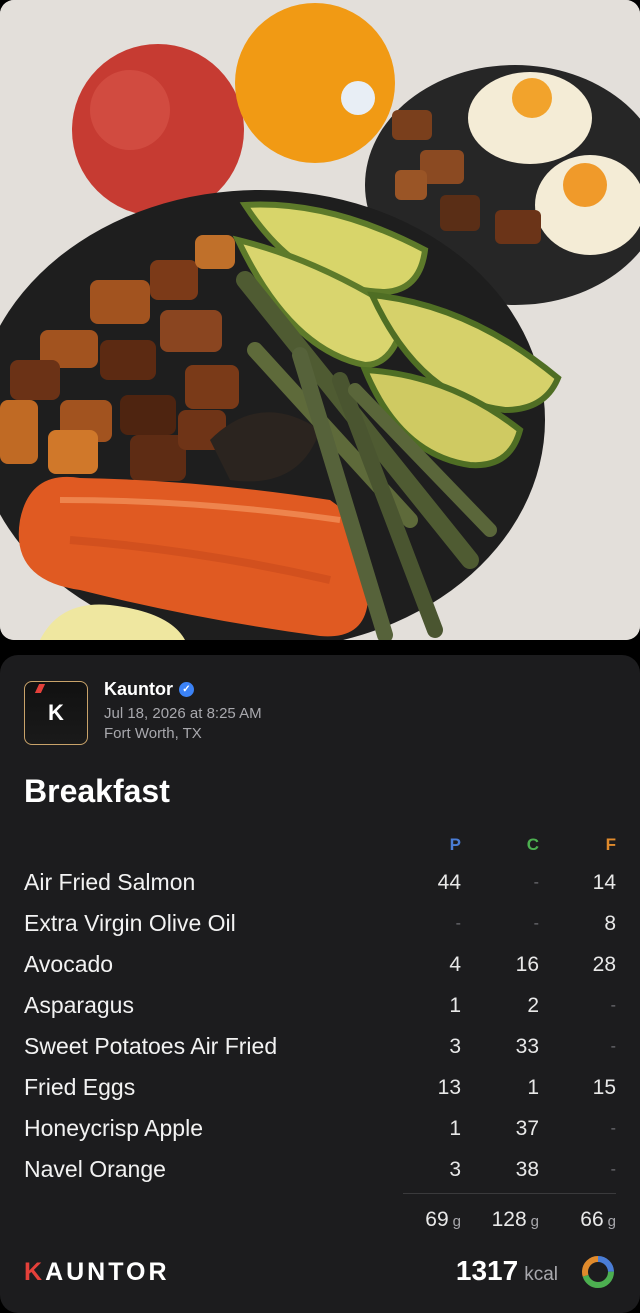  Describe the element at coordinates (320, 1172) in the screenshot. I see `food-row: Navel Orange 3 38 -` at that location.